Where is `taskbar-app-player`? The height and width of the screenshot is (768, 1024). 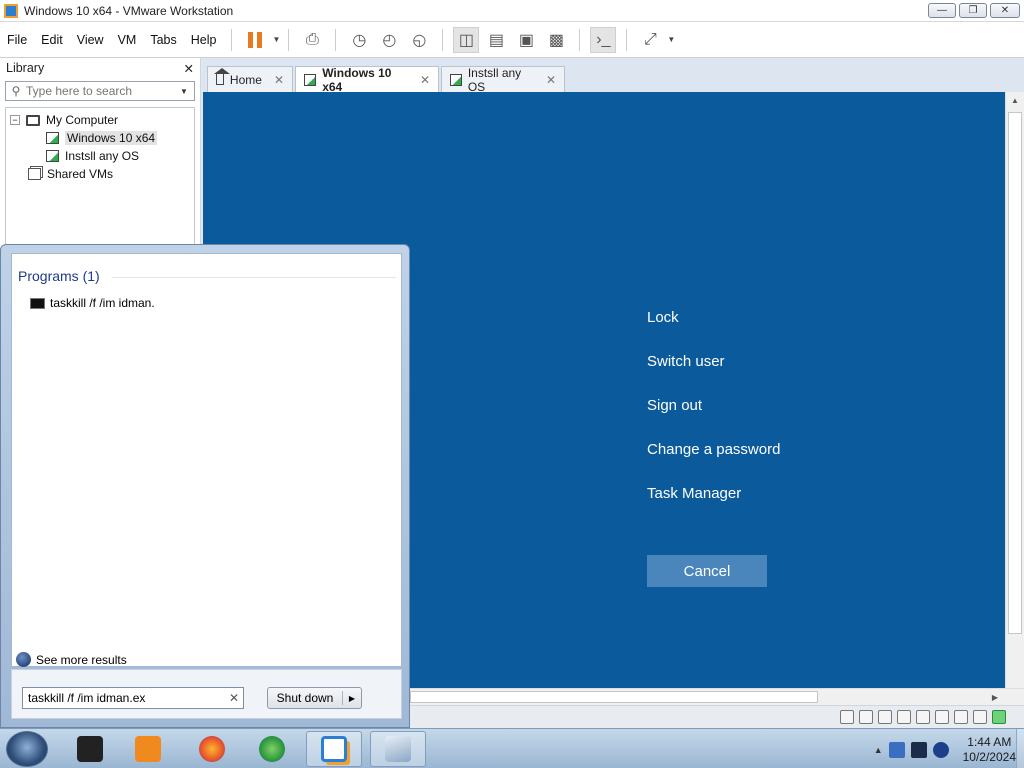 taskbar-app-player is located at coordinates (148, 749).